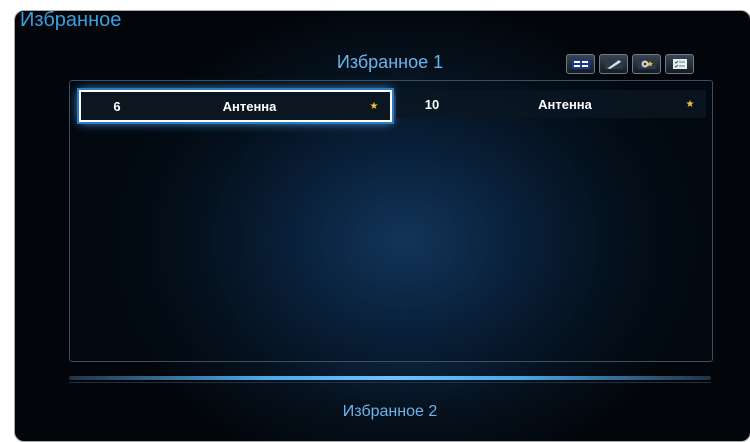 The image size is (750, 442). I want to click on checklist-icon, so click(679, 64).